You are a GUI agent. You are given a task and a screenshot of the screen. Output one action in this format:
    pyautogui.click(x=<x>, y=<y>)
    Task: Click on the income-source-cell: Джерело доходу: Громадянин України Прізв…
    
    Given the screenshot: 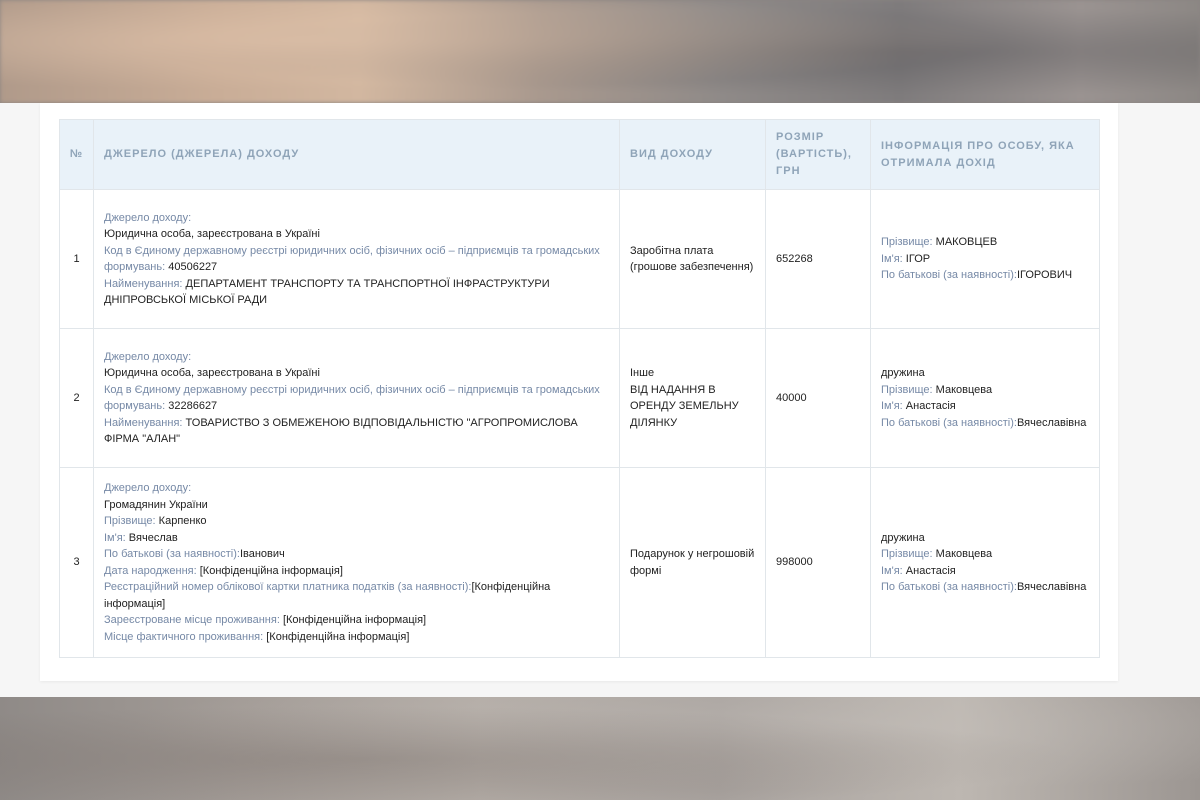 What is the action you would take?
    pyautogui.click(x=356, y=562)
    